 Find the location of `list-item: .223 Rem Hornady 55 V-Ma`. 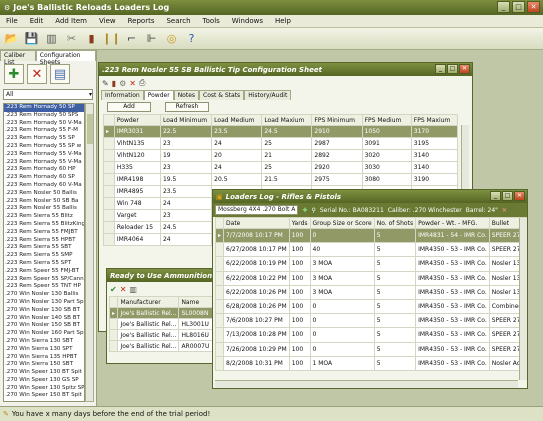

list-item: .223 Rem Hornady 55 V-Ma is located at coordinates (44, 155).